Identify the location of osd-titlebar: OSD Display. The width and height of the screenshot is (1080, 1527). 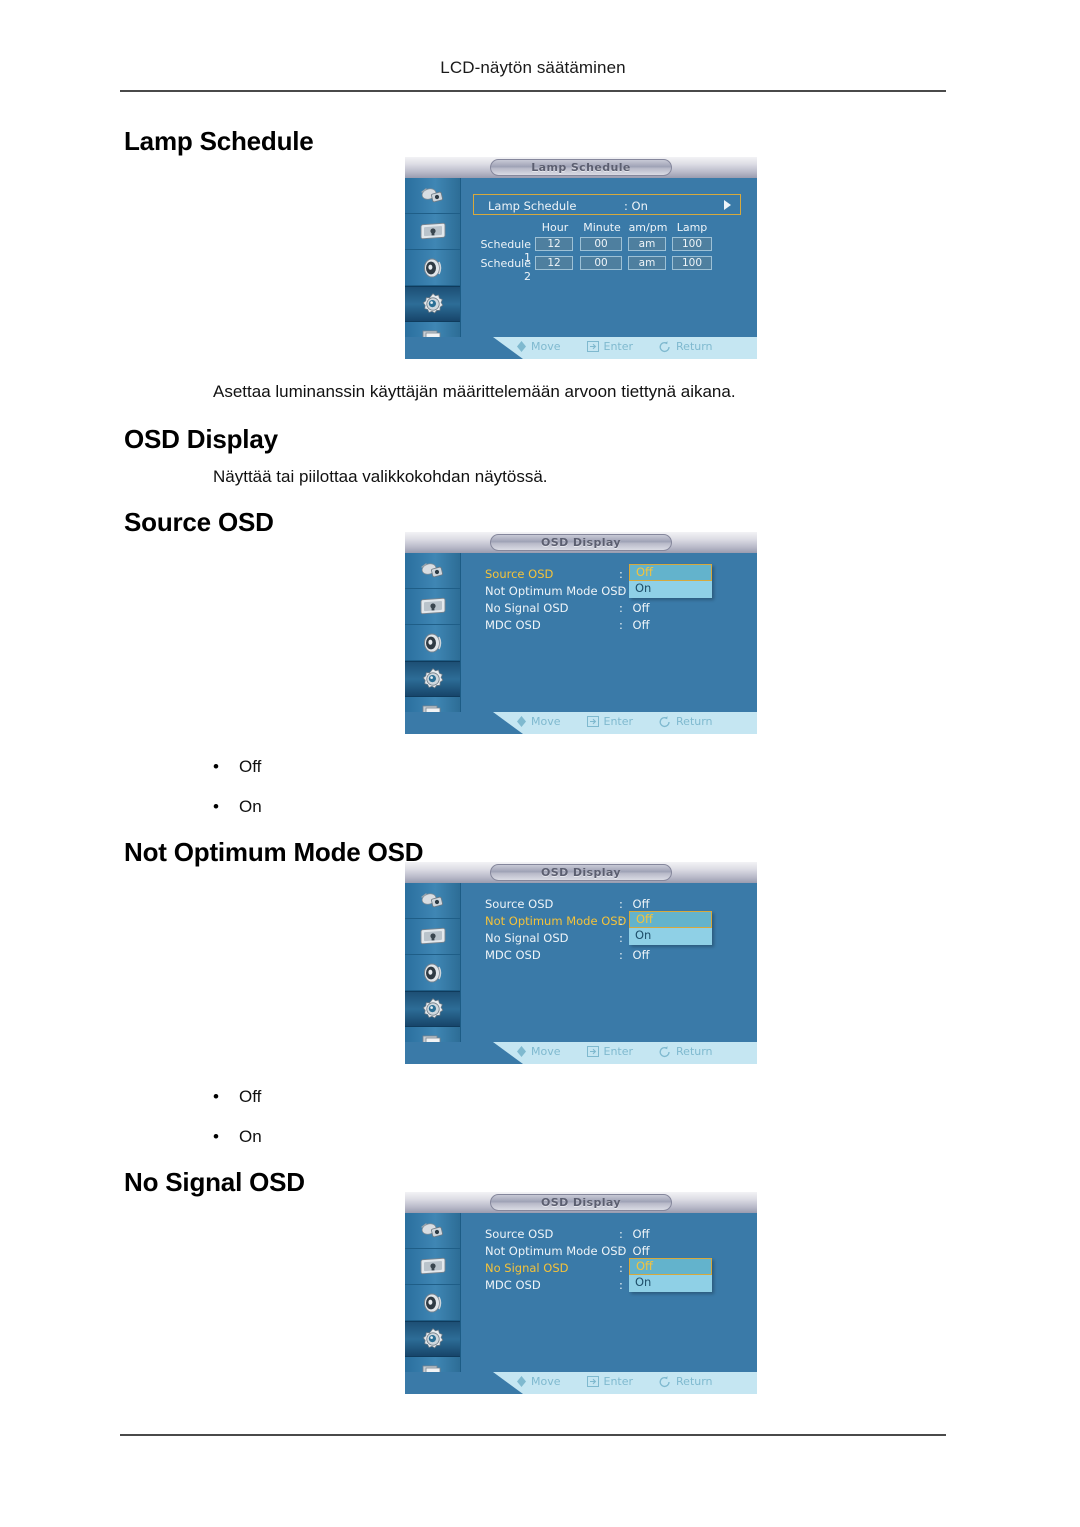
(581, 543).